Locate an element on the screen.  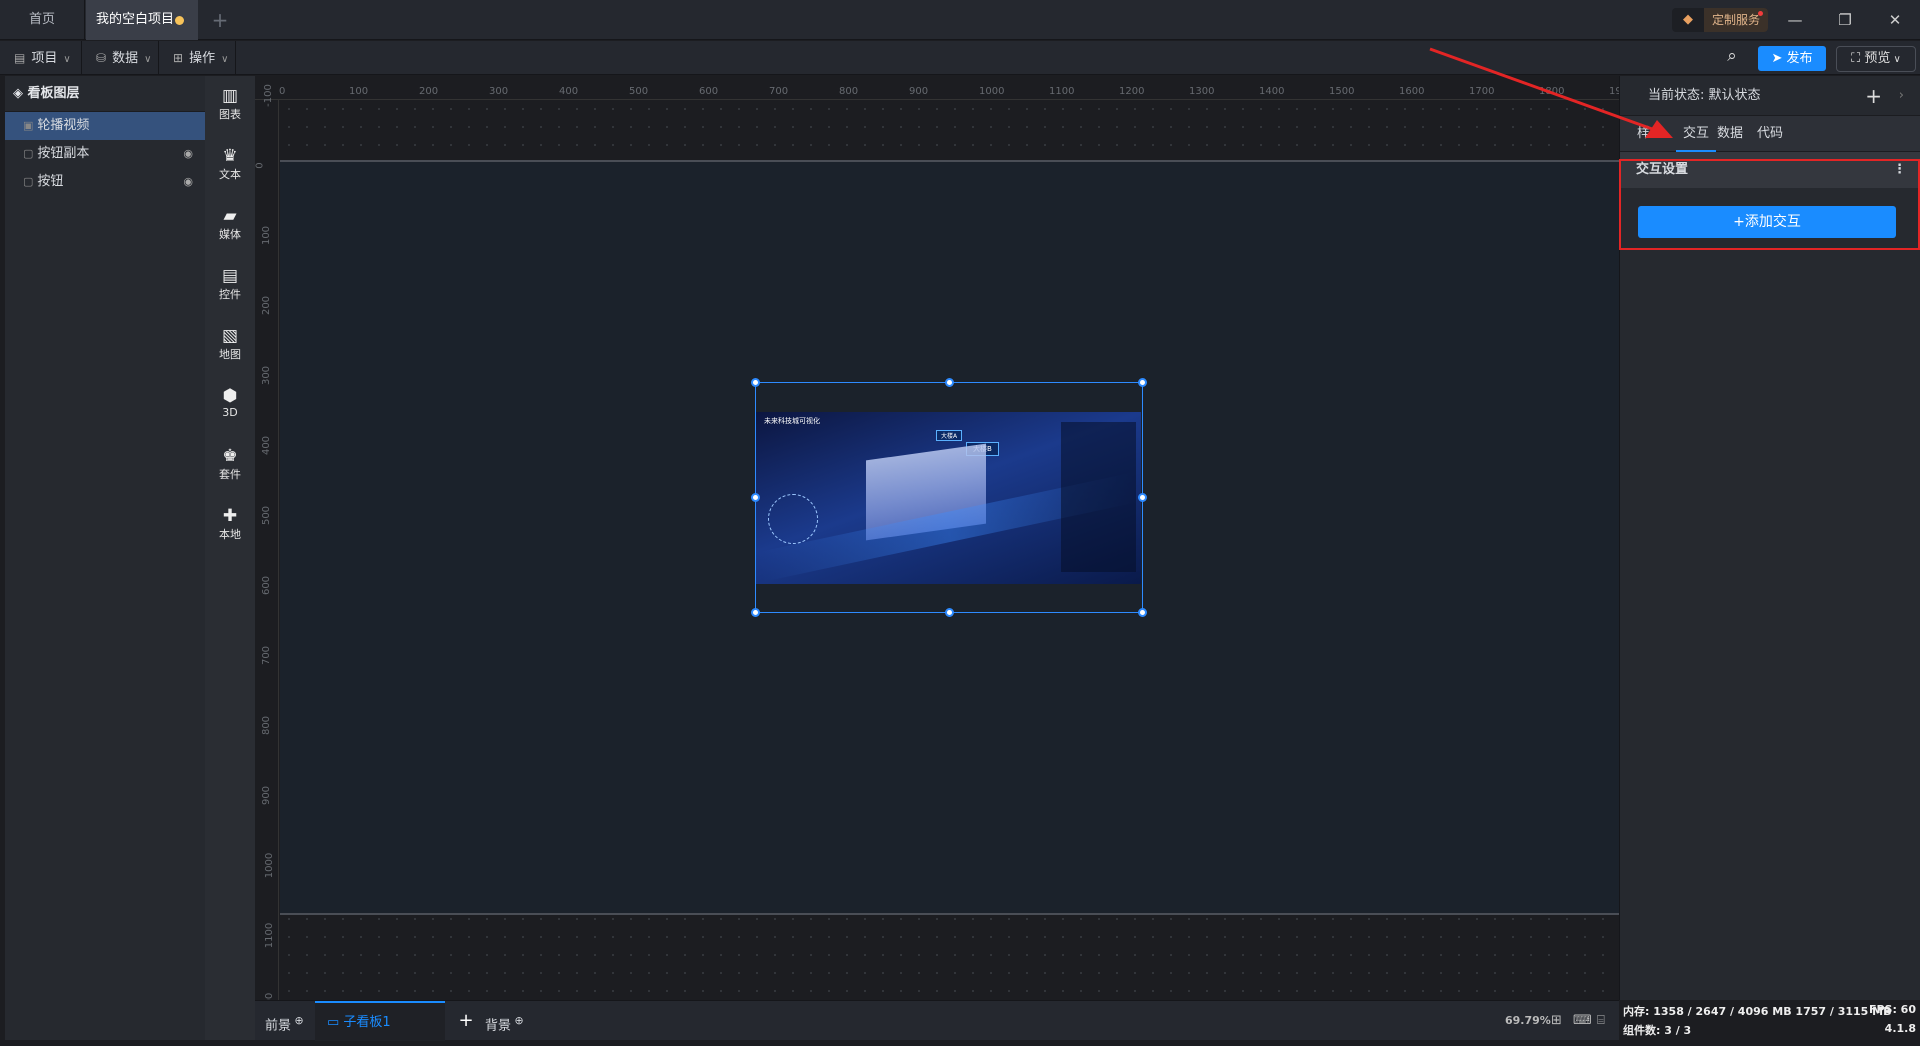
publish-button: ➤ 发布 is located at coordinates (1792, 58).